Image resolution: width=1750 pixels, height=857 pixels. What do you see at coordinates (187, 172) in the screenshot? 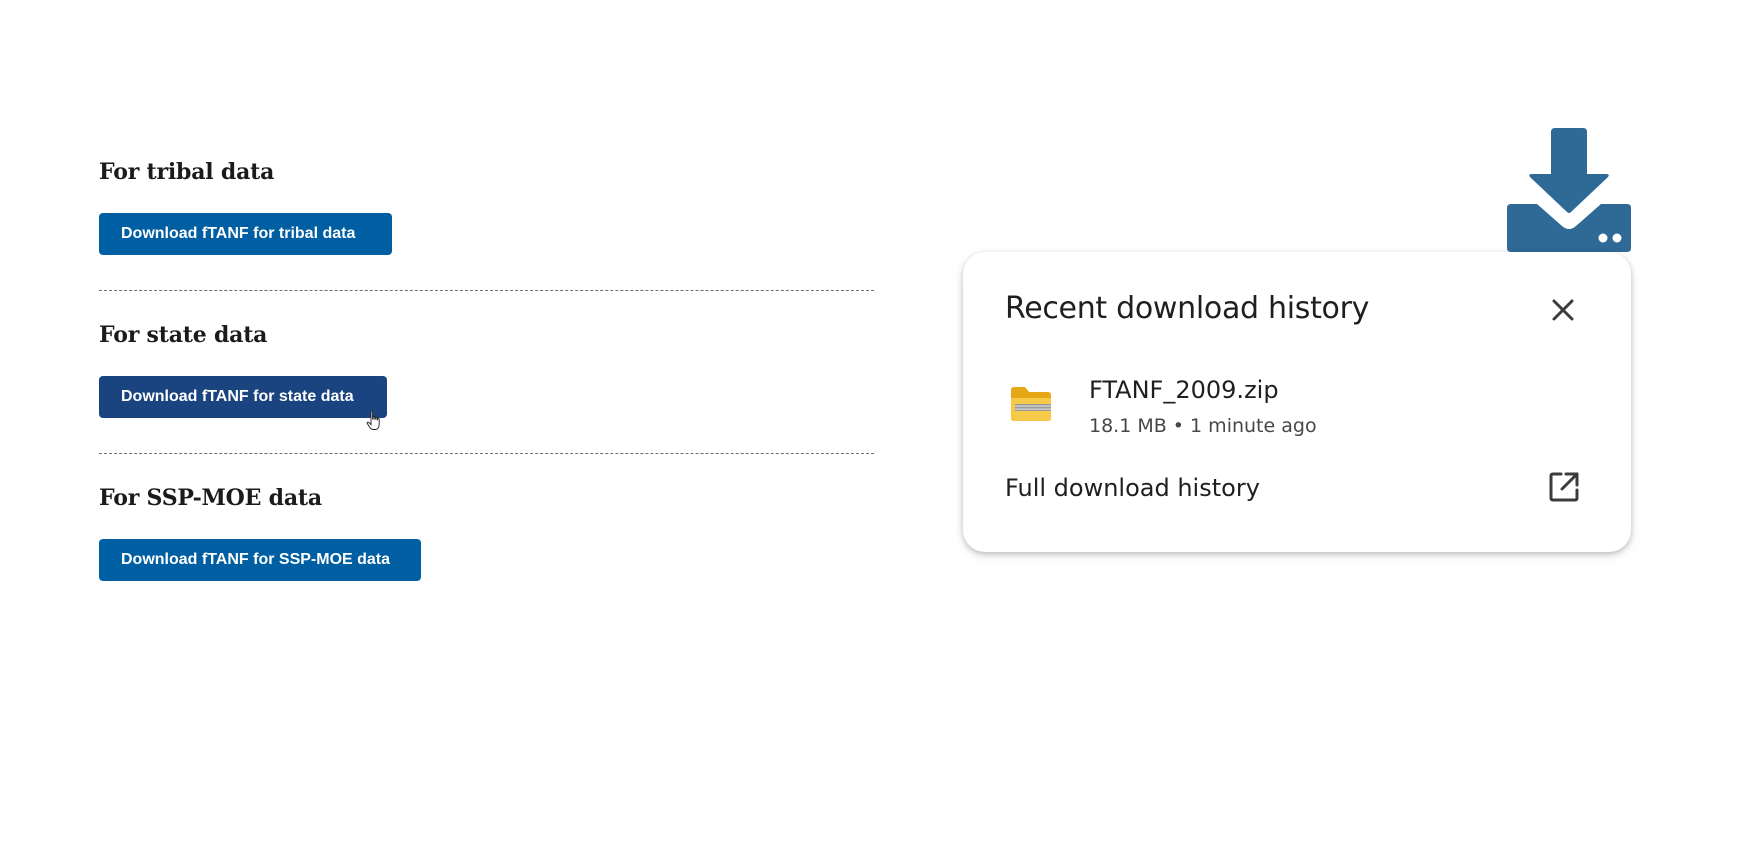
I see `section-heading-tribal: For tribal data` at bounding box center [187, 172].